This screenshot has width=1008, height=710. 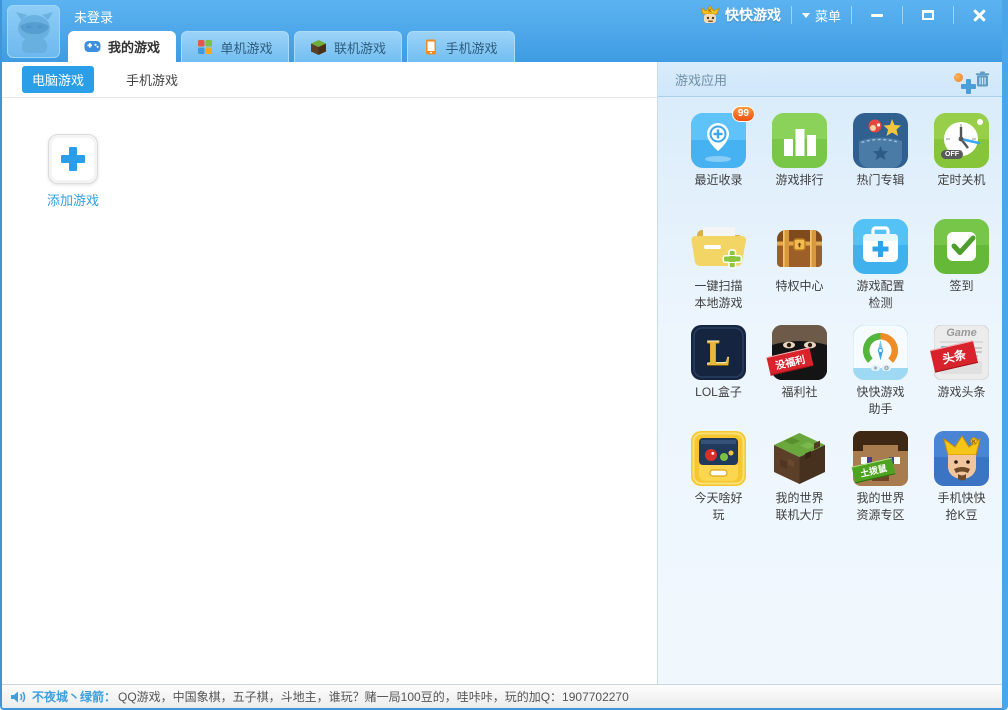 I want to click on tab-label: 联机游戏, so click(x=359, y=48).